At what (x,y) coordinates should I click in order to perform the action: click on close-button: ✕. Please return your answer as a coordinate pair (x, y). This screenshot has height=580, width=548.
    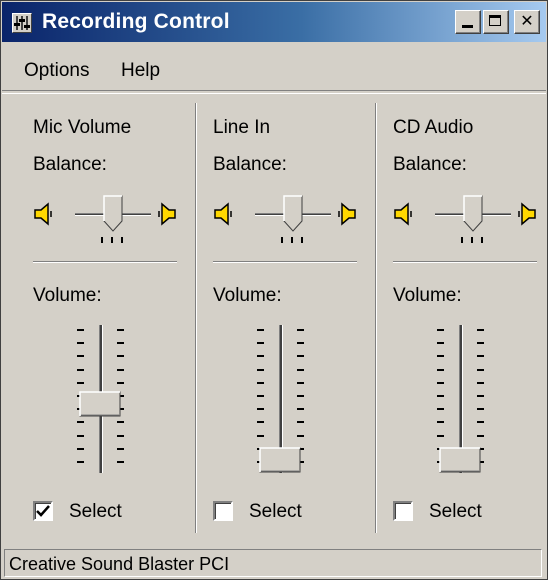
    Looking at the image, I should click on (527, 22).